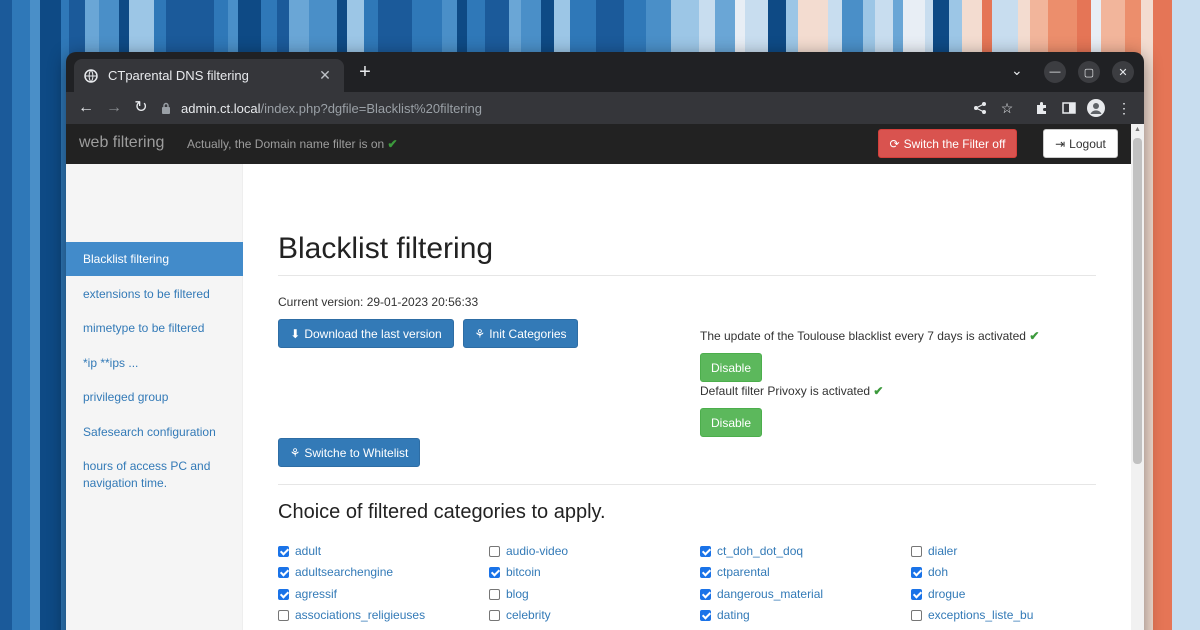 The width and height of the screenshot is (1200, 630). What do you see at coordinates (178, 75) in the screenshot?
I see `tab-title: CTparental DNS filtering` at bounding box center [178, 75].